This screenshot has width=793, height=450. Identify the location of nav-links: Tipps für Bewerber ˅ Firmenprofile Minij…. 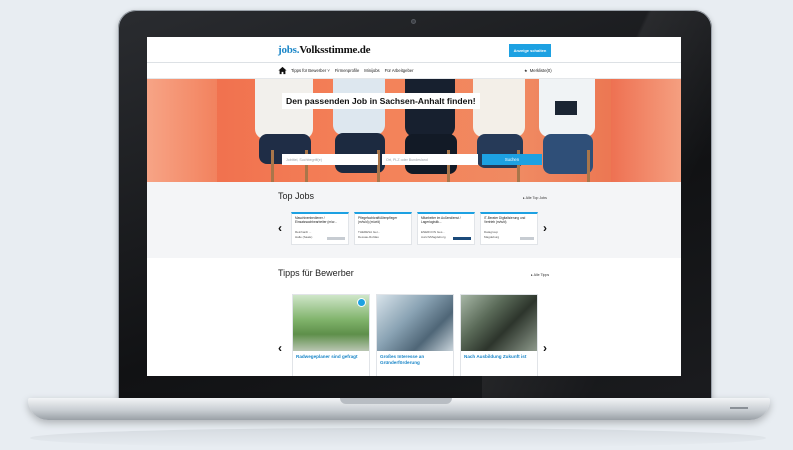
(352, 70).